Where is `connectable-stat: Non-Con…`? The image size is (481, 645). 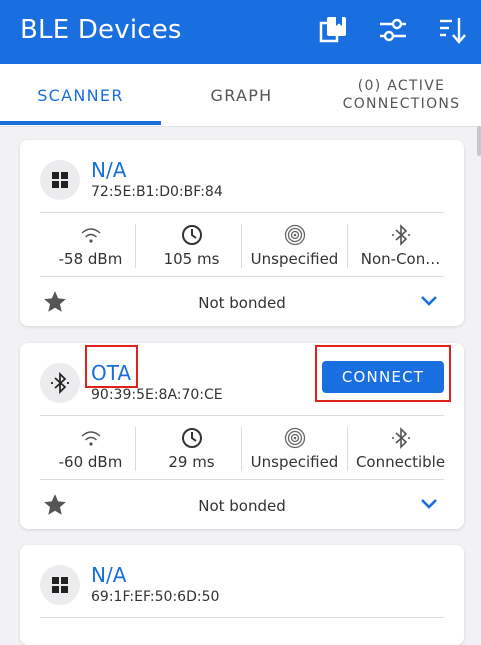
connectable-stat: Non-Con… is located at coordinates (400, 248).